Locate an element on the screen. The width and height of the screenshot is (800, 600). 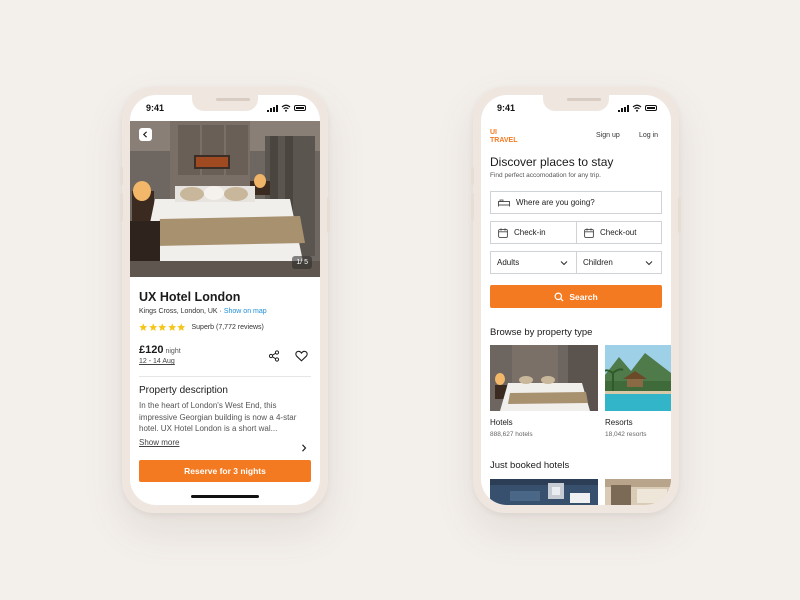
page-subtitle: Find perfect accomodation for any trip. is located at coordinates (545, 175).